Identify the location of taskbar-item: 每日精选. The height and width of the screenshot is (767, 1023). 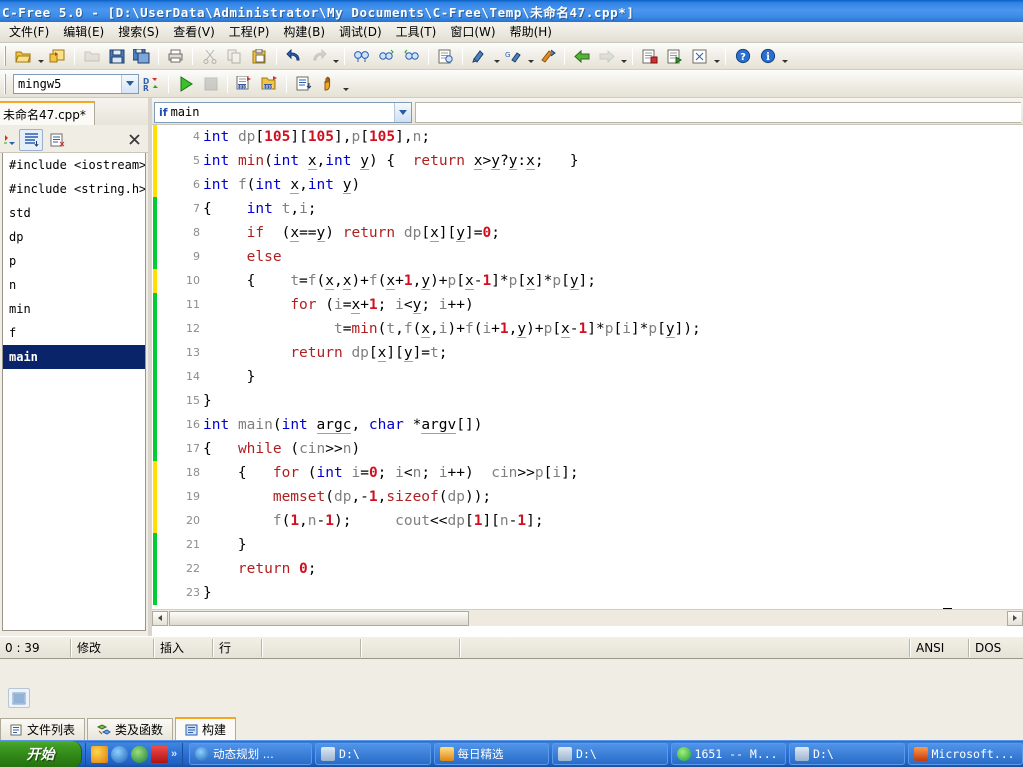
(491, 754).